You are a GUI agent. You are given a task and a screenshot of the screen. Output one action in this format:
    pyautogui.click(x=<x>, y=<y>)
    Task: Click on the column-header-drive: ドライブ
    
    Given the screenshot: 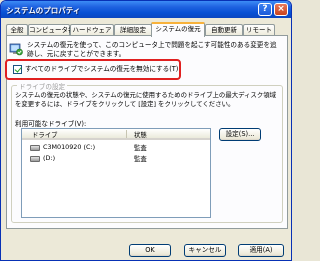 What is the action you would take?
    pyautogui.click(x=45, y=134)
    